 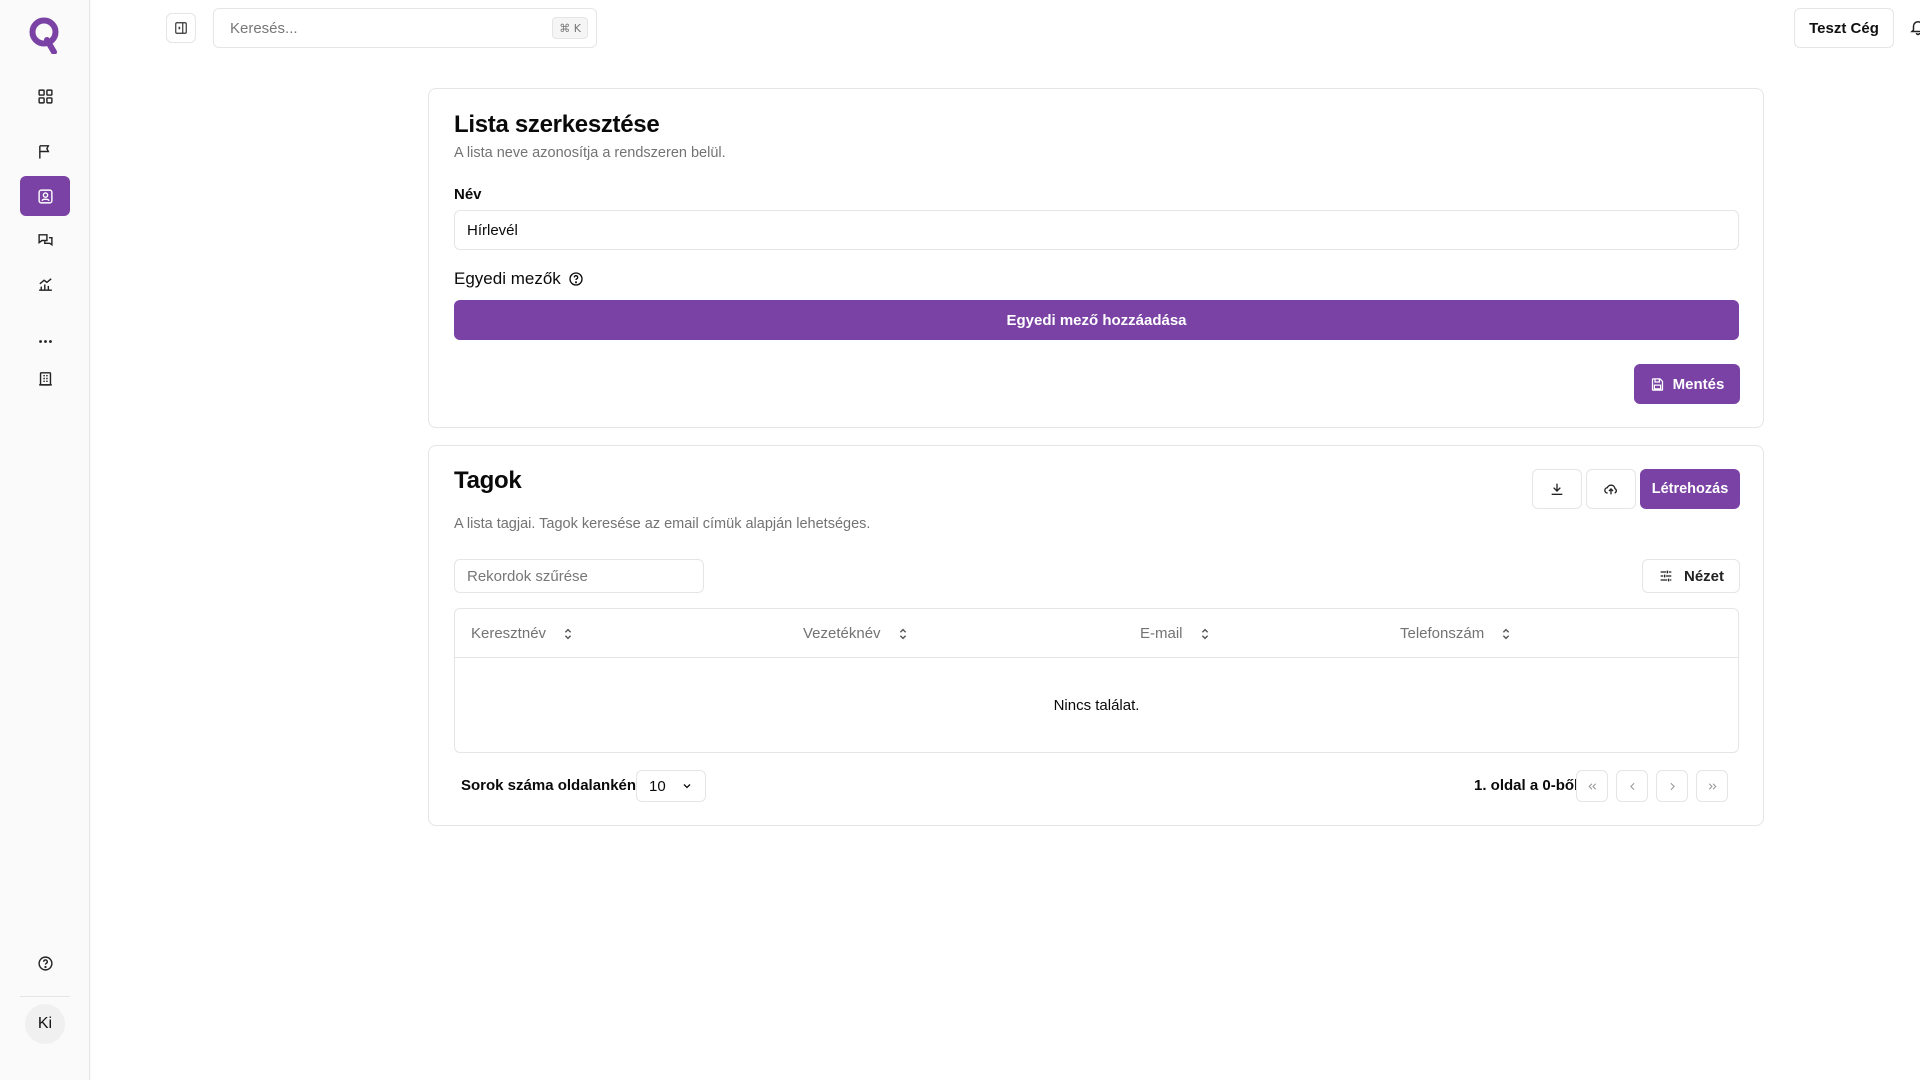 I want to click on column-header-label: Keresztnév, so click(x=509, y=633).